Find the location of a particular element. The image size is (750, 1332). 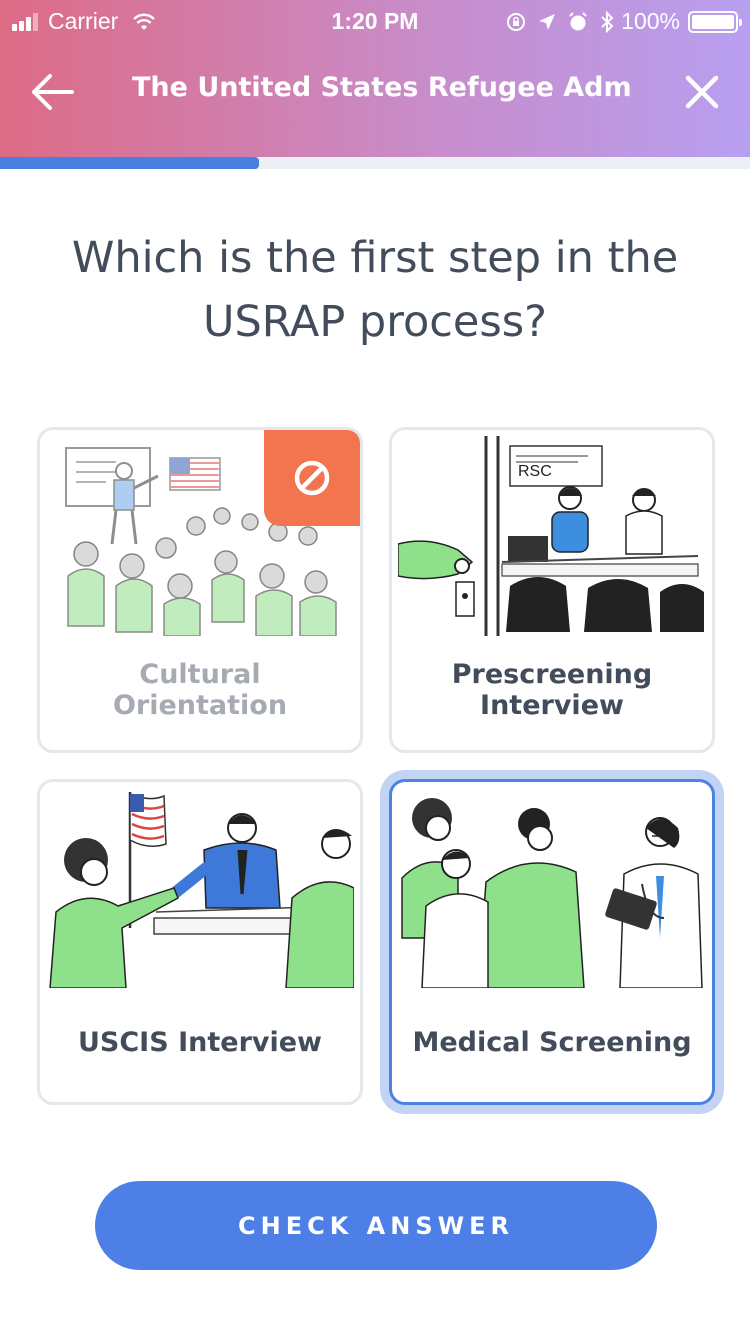

option-label: Prescreening Interview is located at coordinates (552, 690).